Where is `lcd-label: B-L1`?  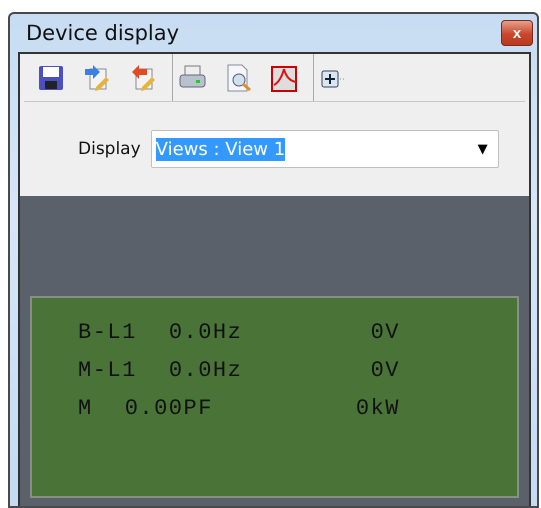 lcd-label: B-L1 is located at coordinates (107, 332).